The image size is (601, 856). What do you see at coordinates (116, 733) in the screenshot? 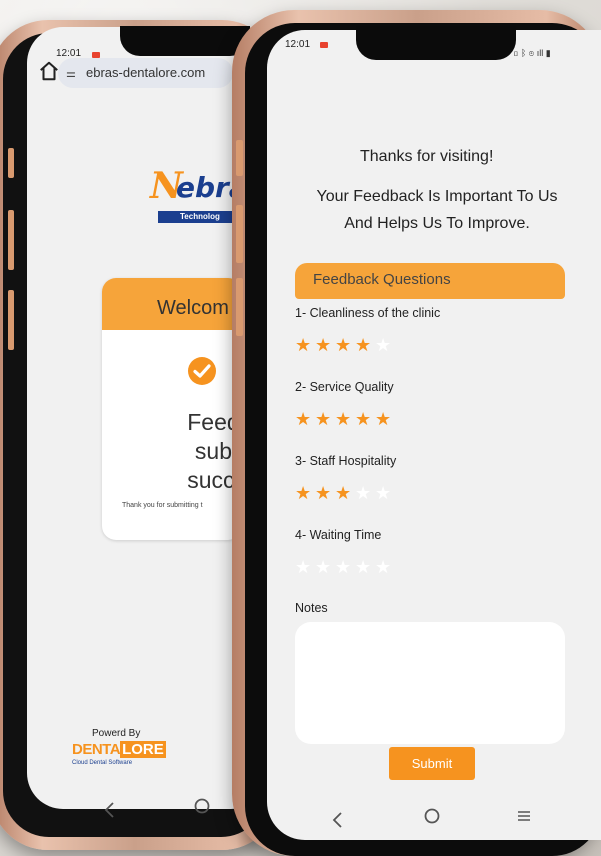
I see `powered-by-label: Powerd By` at bounding box center [116, 733].